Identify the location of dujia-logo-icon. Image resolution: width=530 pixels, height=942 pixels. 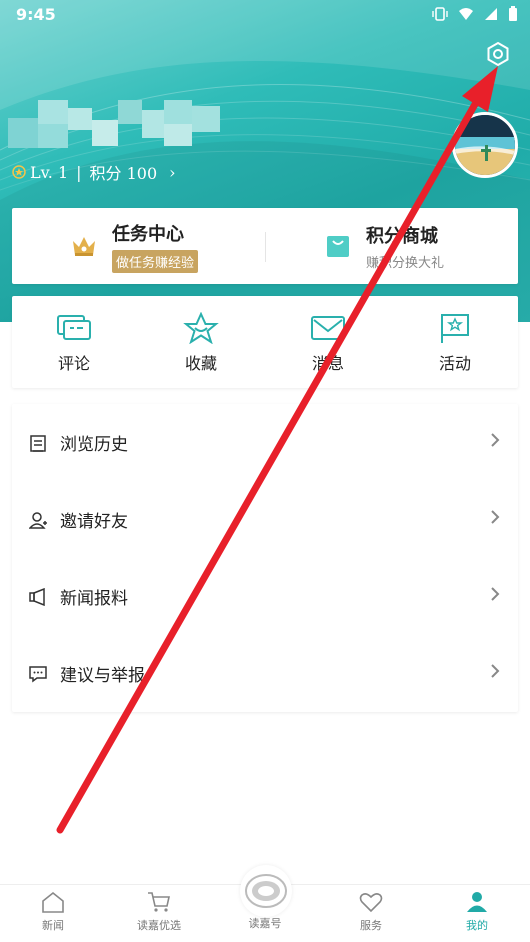
(266, 891).